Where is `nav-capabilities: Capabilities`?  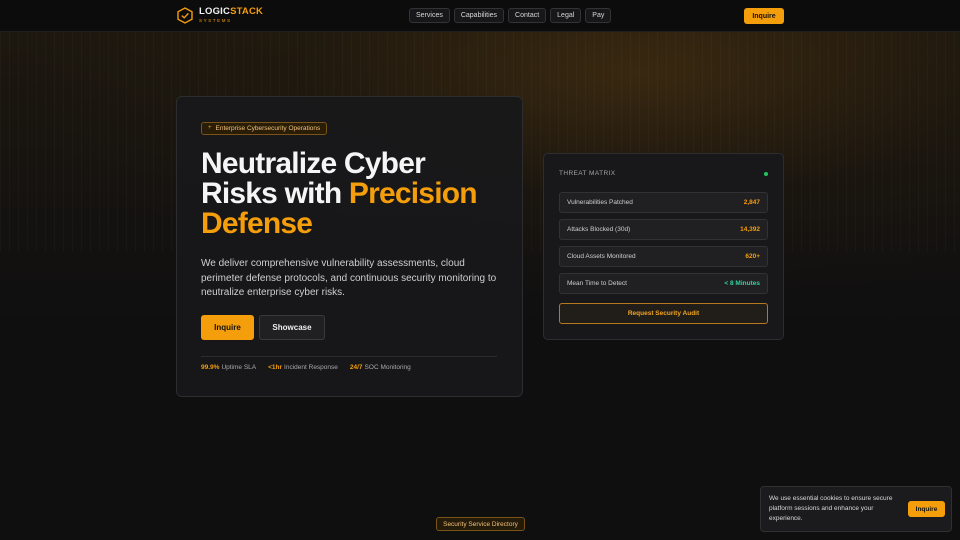 nav-capabilities: Capabilities is located at coordinates (479, 15).